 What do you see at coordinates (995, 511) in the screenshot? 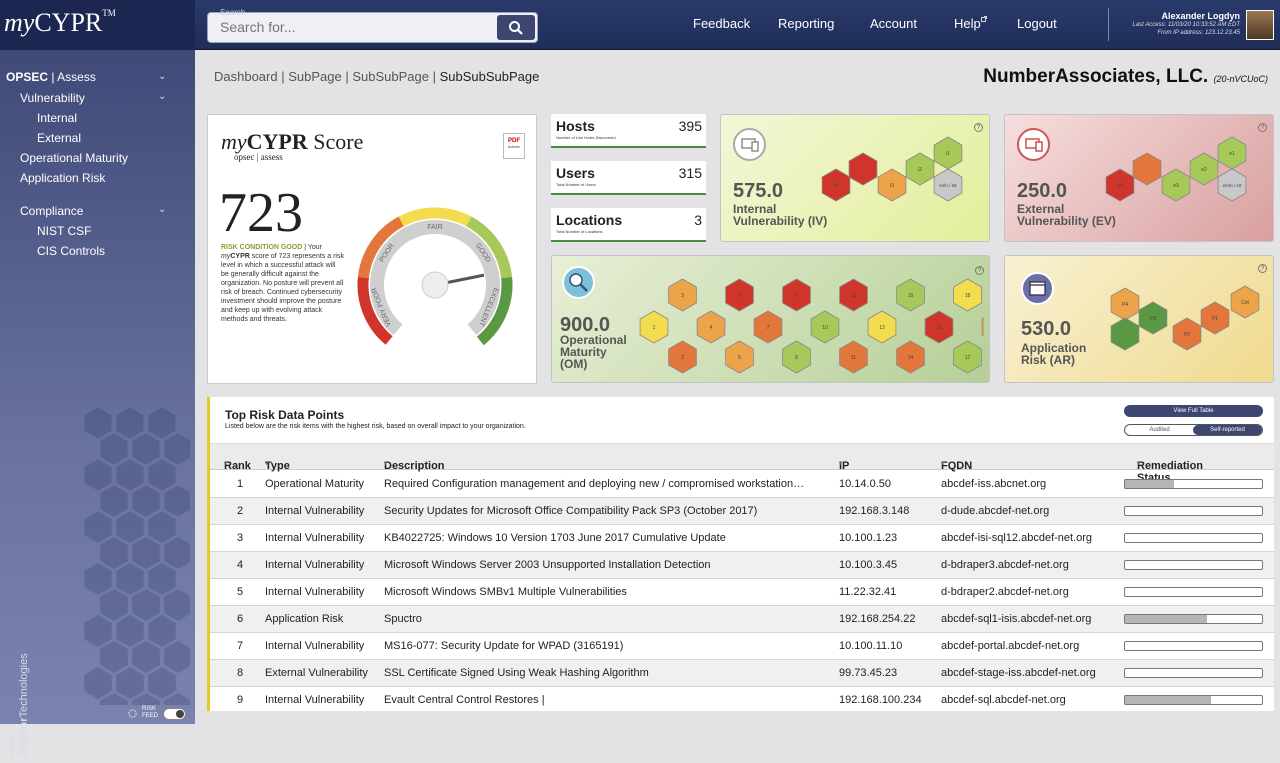
I see `cell-fqdn: d-dude.abcdef-net.org` at bounding box center [995, 511].